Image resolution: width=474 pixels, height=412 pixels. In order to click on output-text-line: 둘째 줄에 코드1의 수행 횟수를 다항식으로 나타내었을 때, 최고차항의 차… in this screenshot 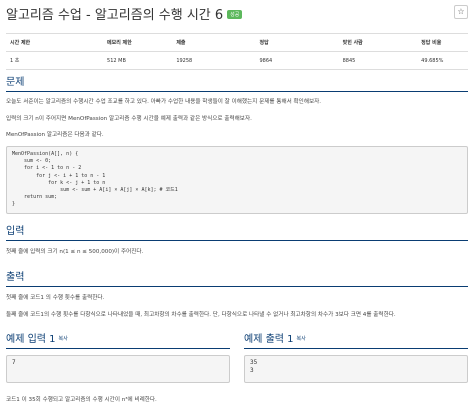, I will do `click(201, 315)`.